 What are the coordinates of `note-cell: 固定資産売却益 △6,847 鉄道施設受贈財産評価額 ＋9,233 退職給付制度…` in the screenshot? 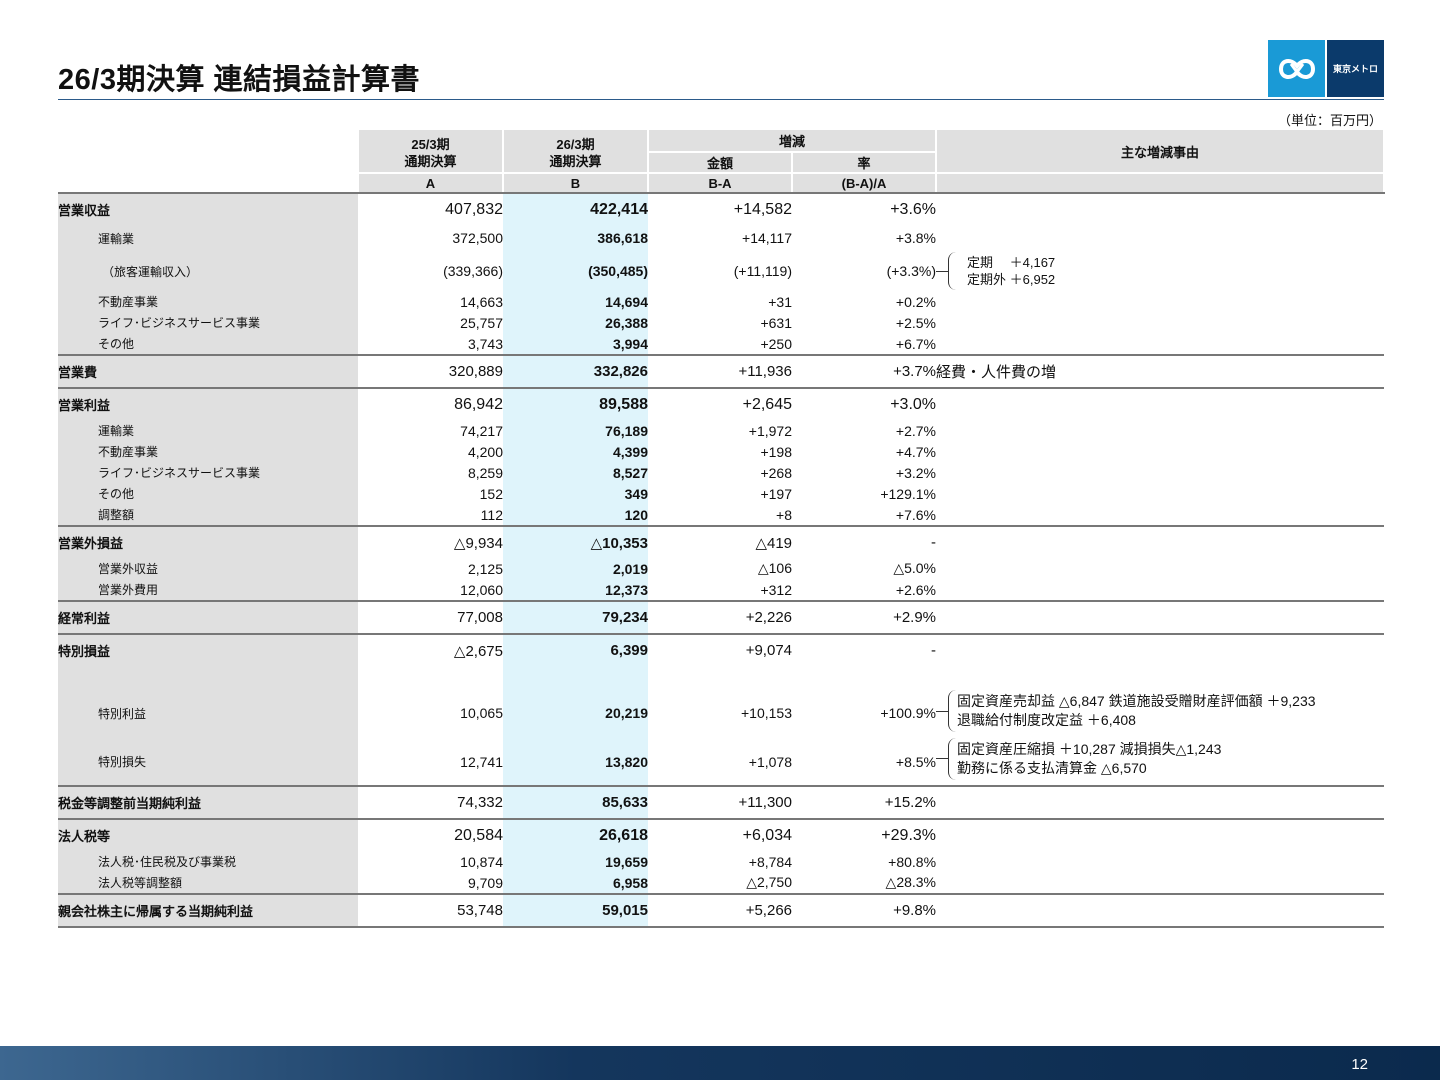 It's located at (1160, 699).